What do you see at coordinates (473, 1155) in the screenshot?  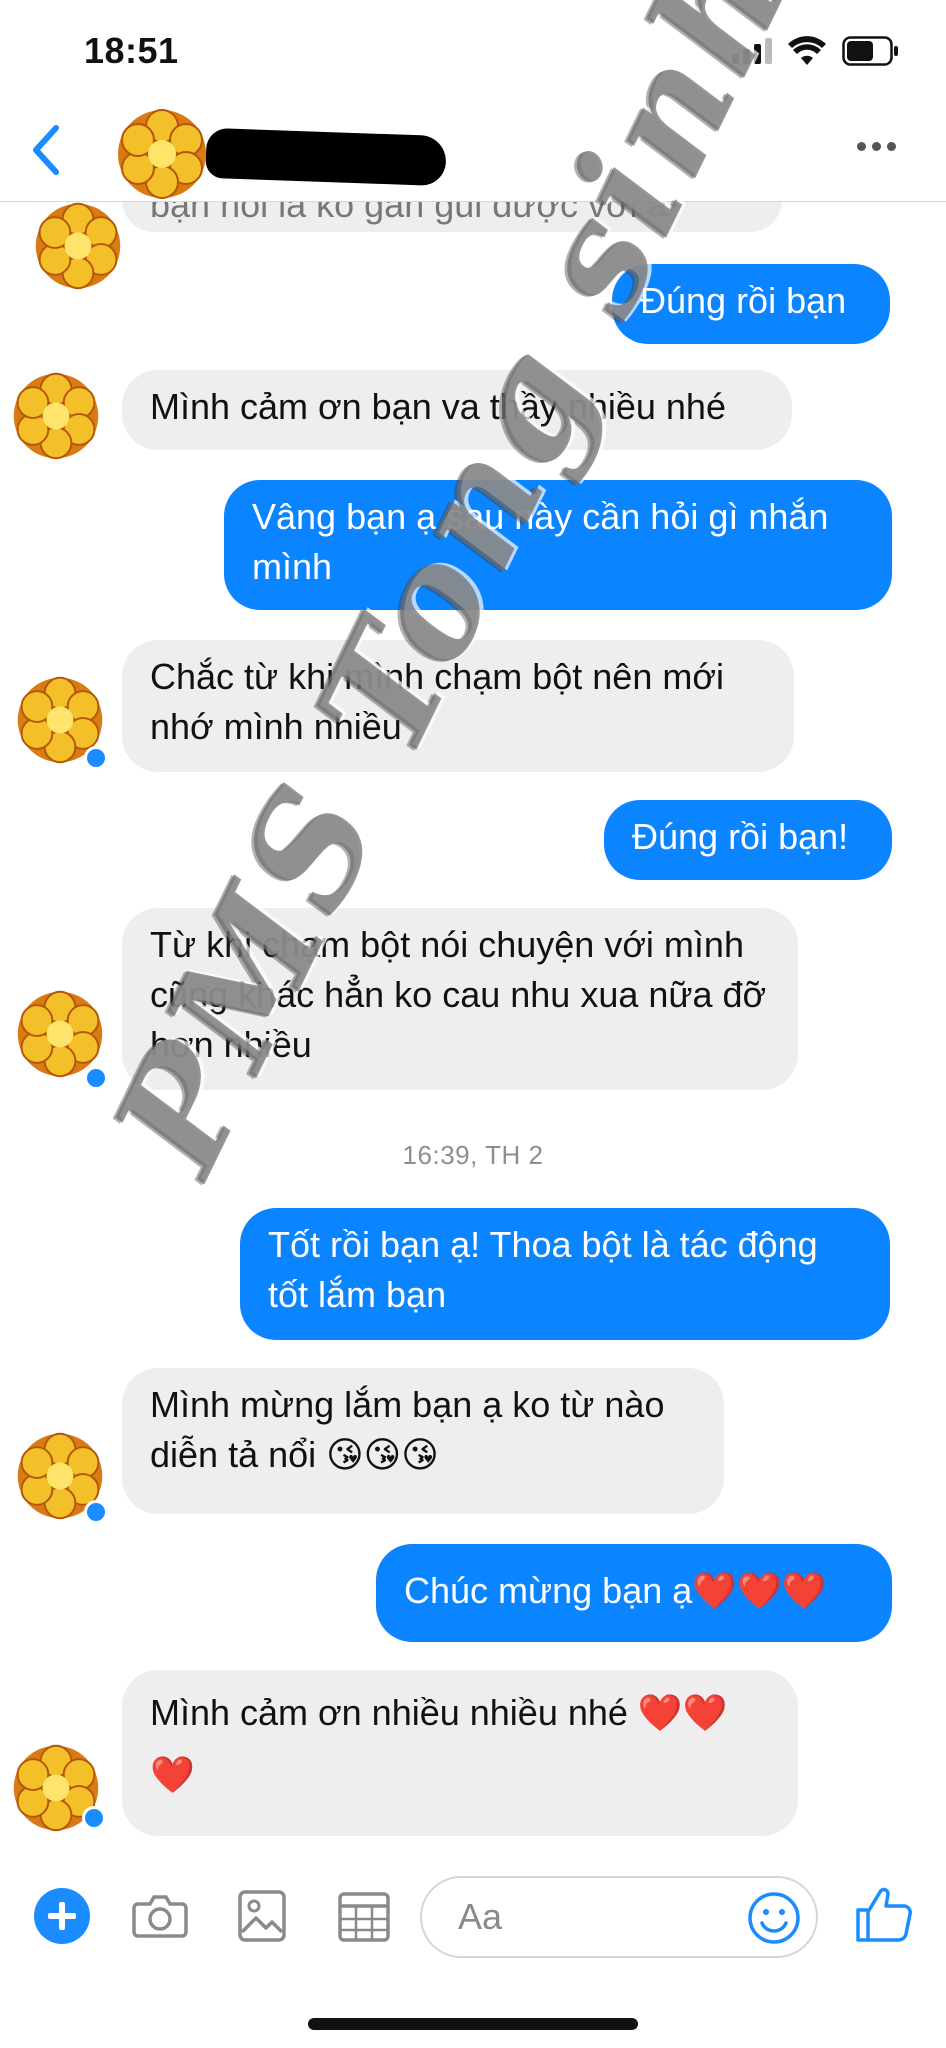 I see `message-timestamp: 16:39, TH 2` at bounding box center [473, 1155].